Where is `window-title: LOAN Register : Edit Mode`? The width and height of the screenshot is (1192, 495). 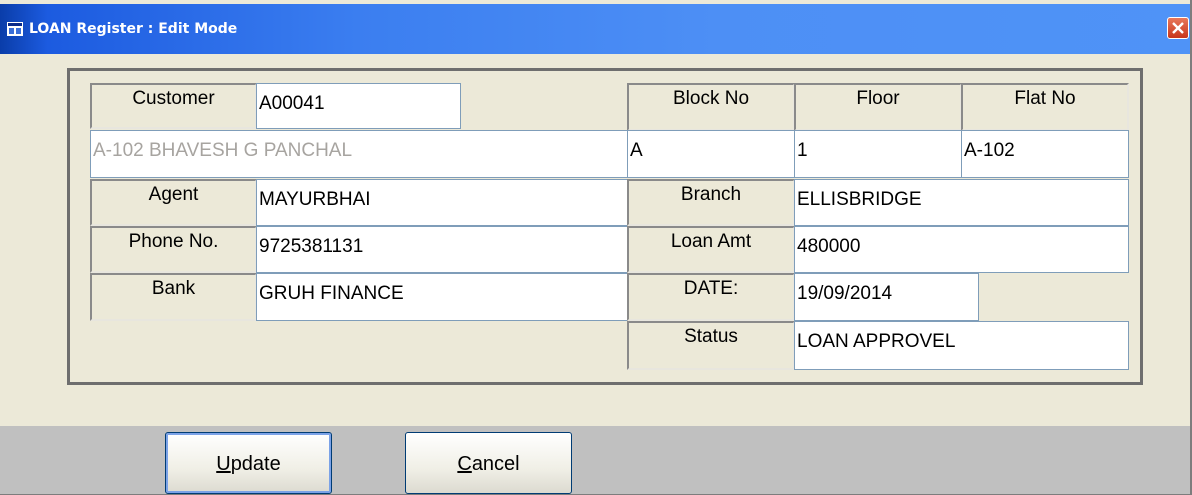
window-title: LOAN Register : Edit Mode is located at coordinates (133, 29).